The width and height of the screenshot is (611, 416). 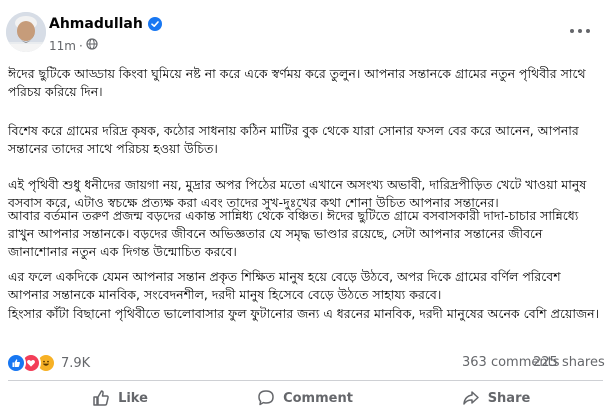 I want to click on author-header: Ahmadullah, so click(x=105, y=24).